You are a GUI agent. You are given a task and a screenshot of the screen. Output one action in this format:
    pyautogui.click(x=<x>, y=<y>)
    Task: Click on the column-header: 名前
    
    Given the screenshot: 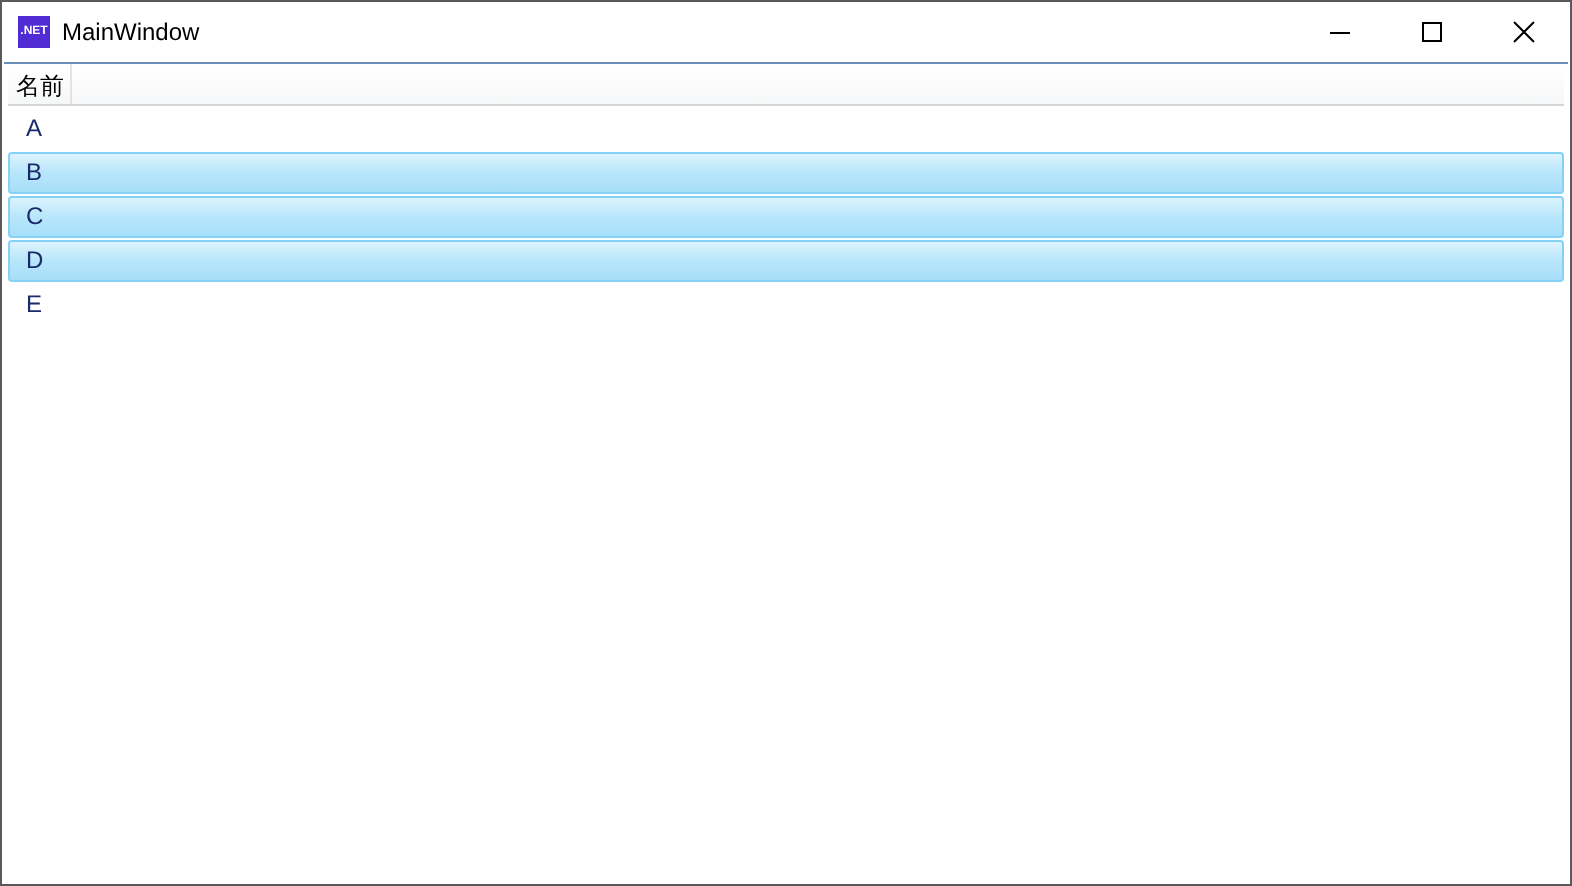 What is the action you would take?
    pyautogui.click(x=40, y=84)
    